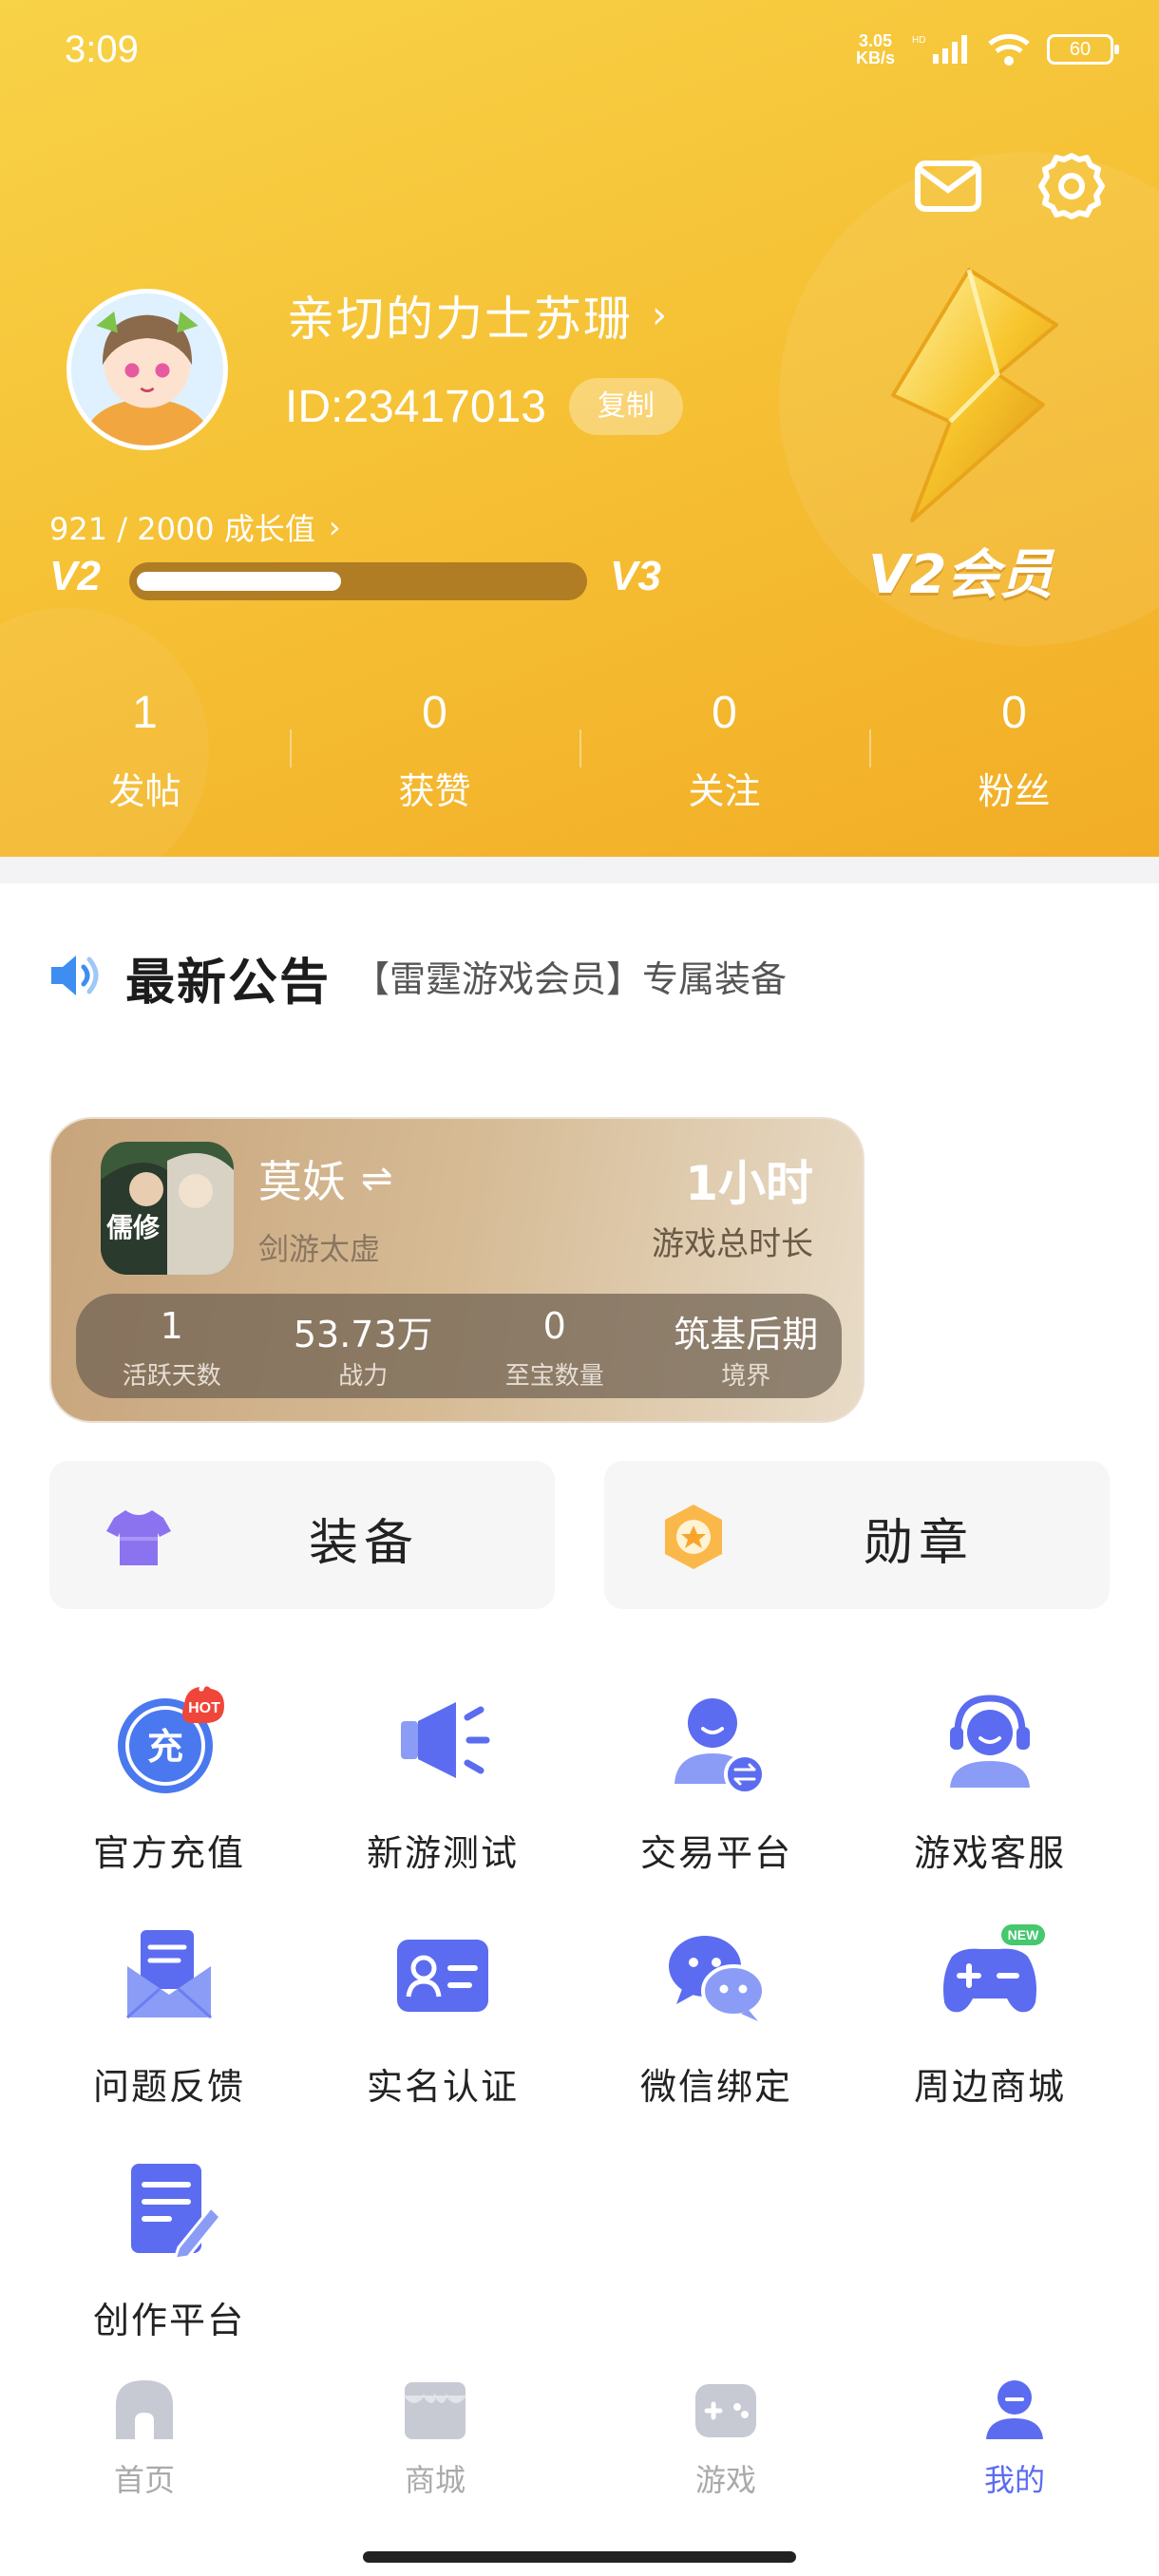  What do you see at coordinates (1014, 2480) in the screenshot?
I see `nav-label: 我的` at bounding box center [1014, 2480].